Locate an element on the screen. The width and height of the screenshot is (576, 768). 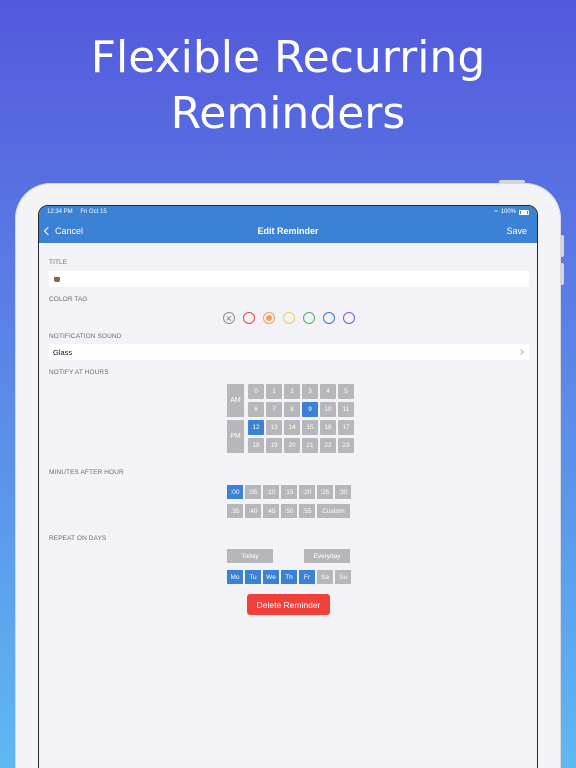
hour-cell-1: 1 is located at coordinates (274, 391).